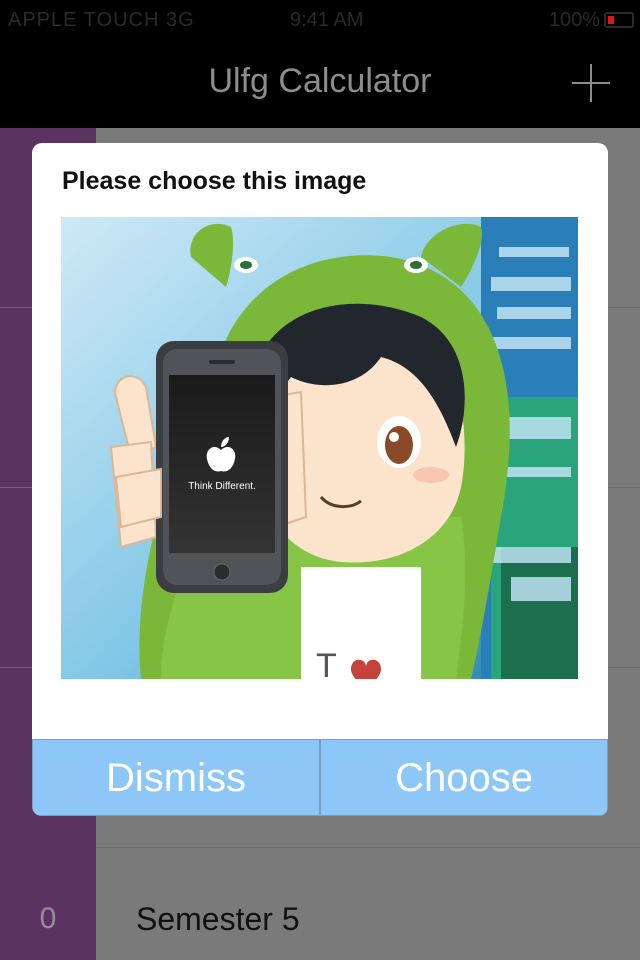 This screenshot has height=960, width=640. What do you see at coordinates (222, 486) in the screenshot?
I see `phone-screen-text: Think Different.` at bounding box center [222, 486].